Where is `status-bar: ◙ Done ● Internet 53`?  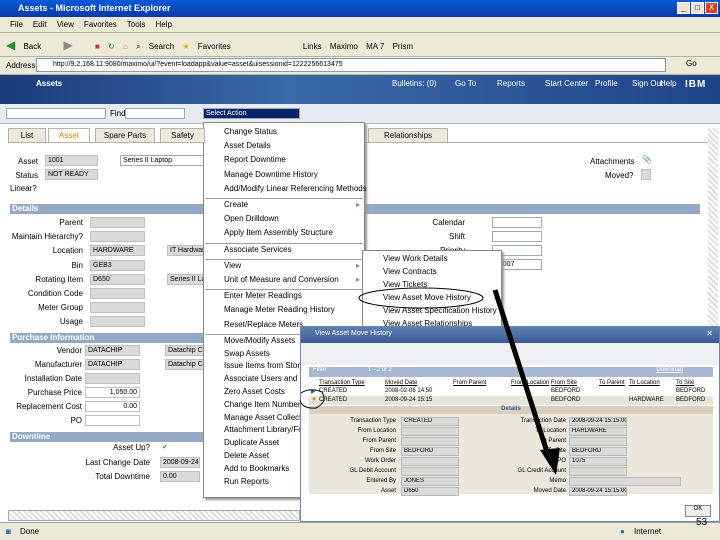
status-bar: ◙ Done ● Internet 53 is located at coordinates (360, 528).